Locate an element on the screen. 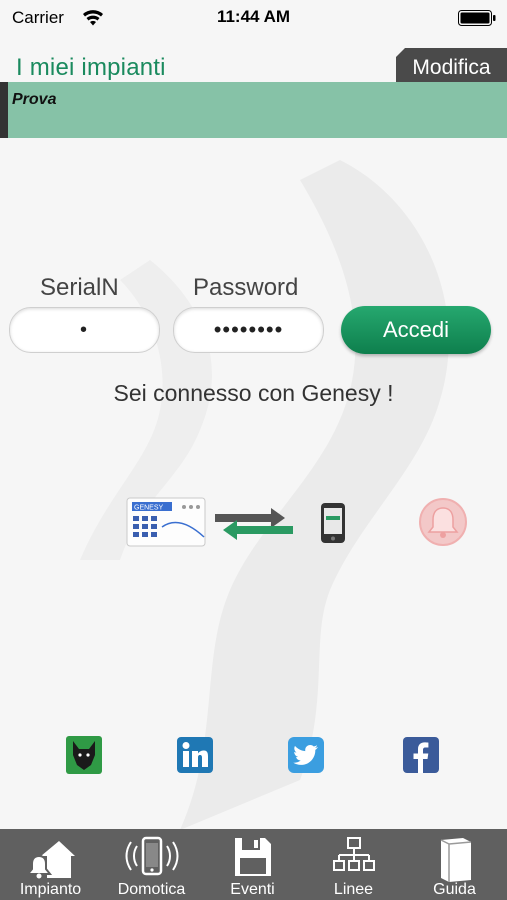  tab-label: Eventi is located at coordinates (252, 889).